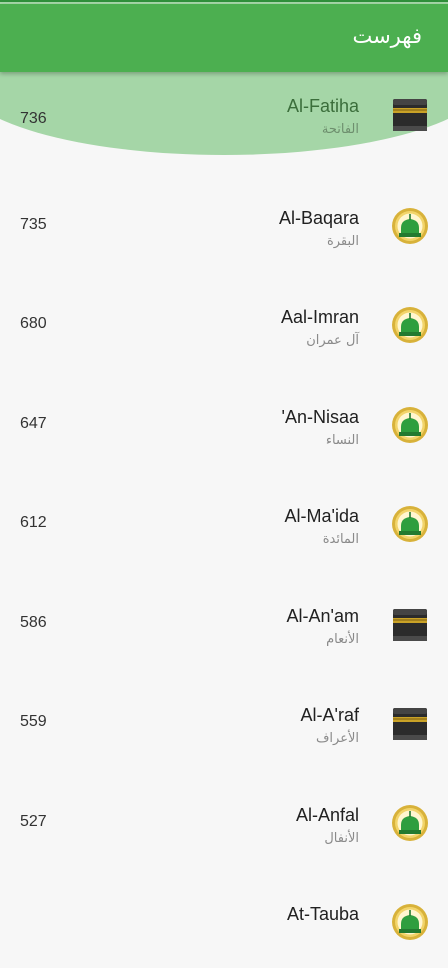 The height and width of the screenshot is (968, 448). Describe the element at coordinates (224, 520) in the screenshot. I see `surah-row-al-maida: 612 Al-Ma'ida المائدة` at that location.